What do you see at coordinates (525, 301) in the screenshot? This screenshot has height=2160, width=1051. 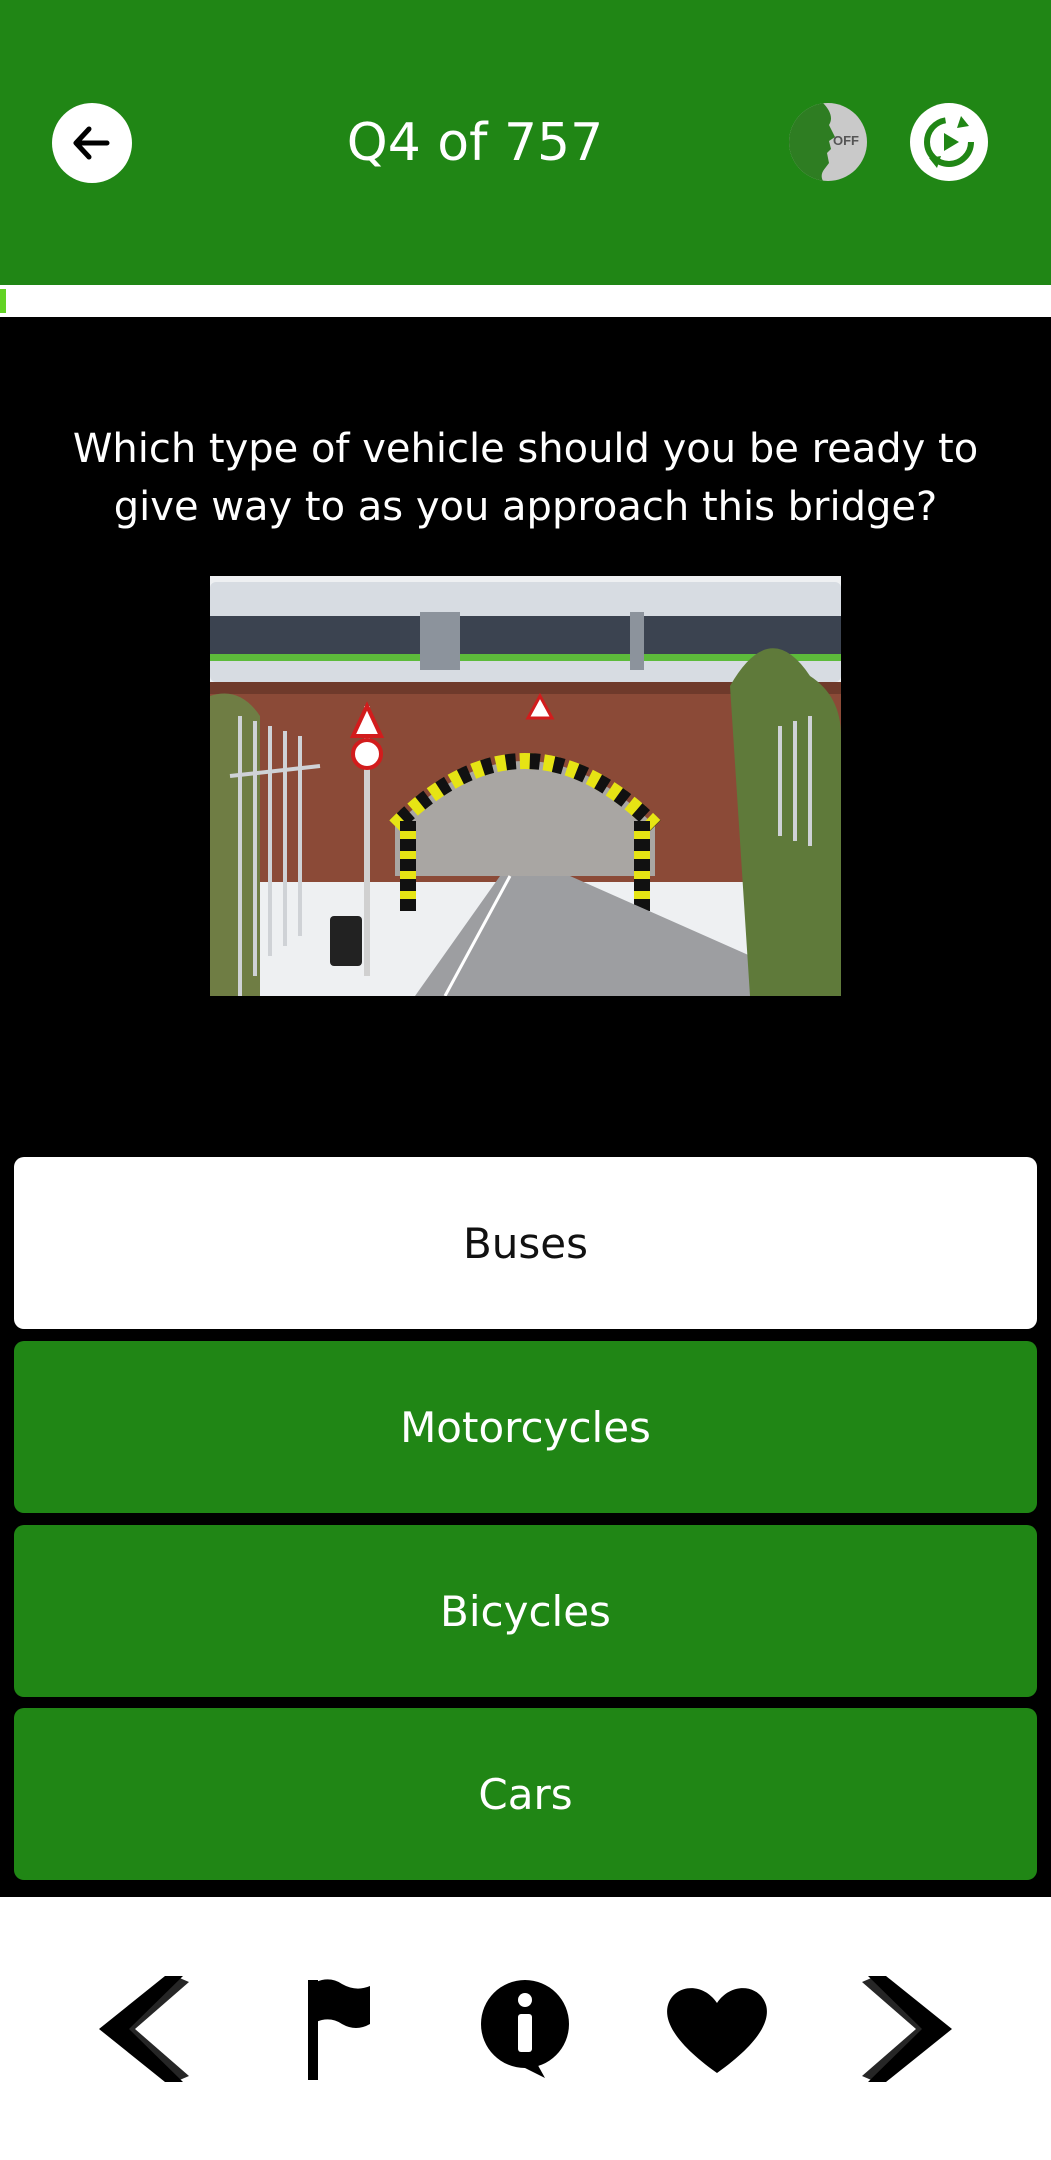 I see `progress-bar` at bounding box center [525, 301].